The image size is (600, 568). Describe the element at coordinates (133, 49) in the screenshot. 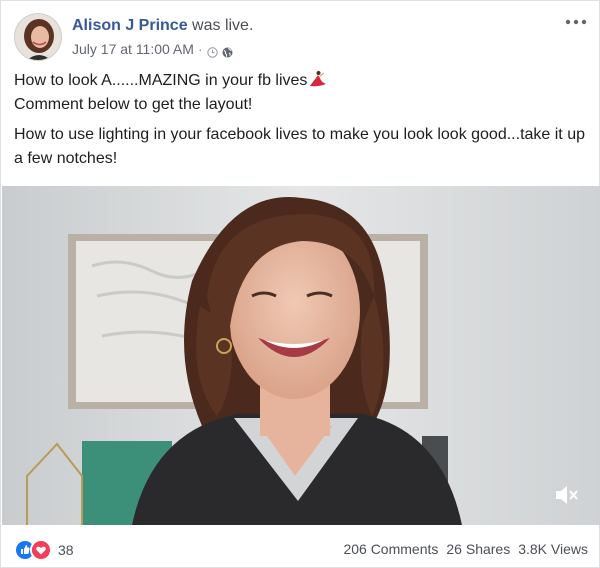

I see `post-timestamp: July 17 at 11:00 AM` at that location.